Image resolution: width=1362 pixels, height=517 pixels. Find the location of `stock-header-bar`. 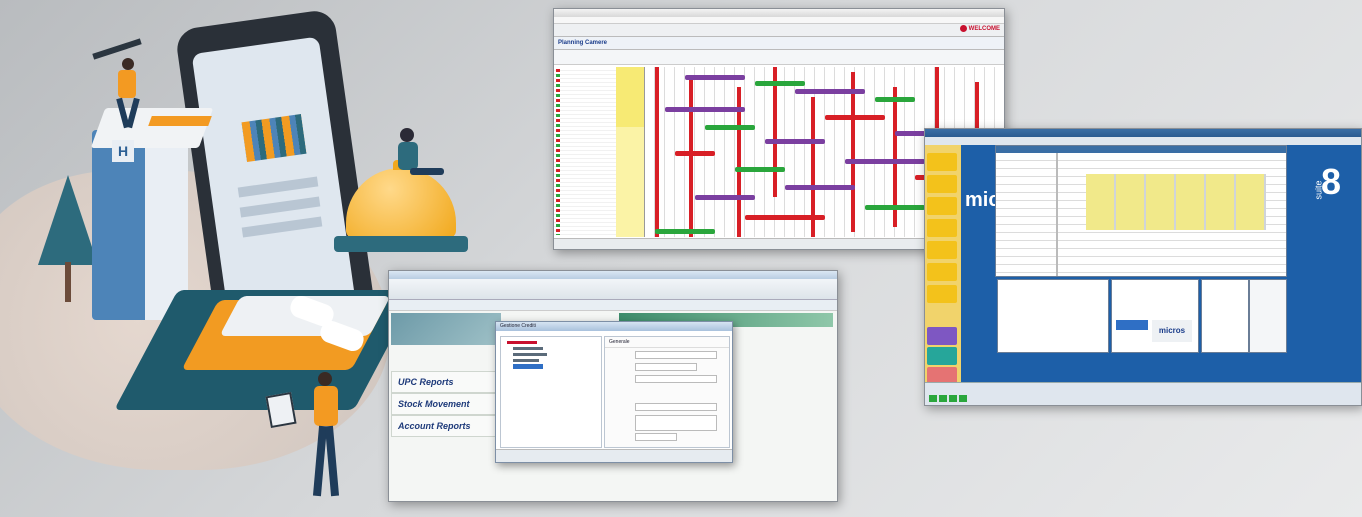

stock-header-bar is located at coordinates (613, 305).